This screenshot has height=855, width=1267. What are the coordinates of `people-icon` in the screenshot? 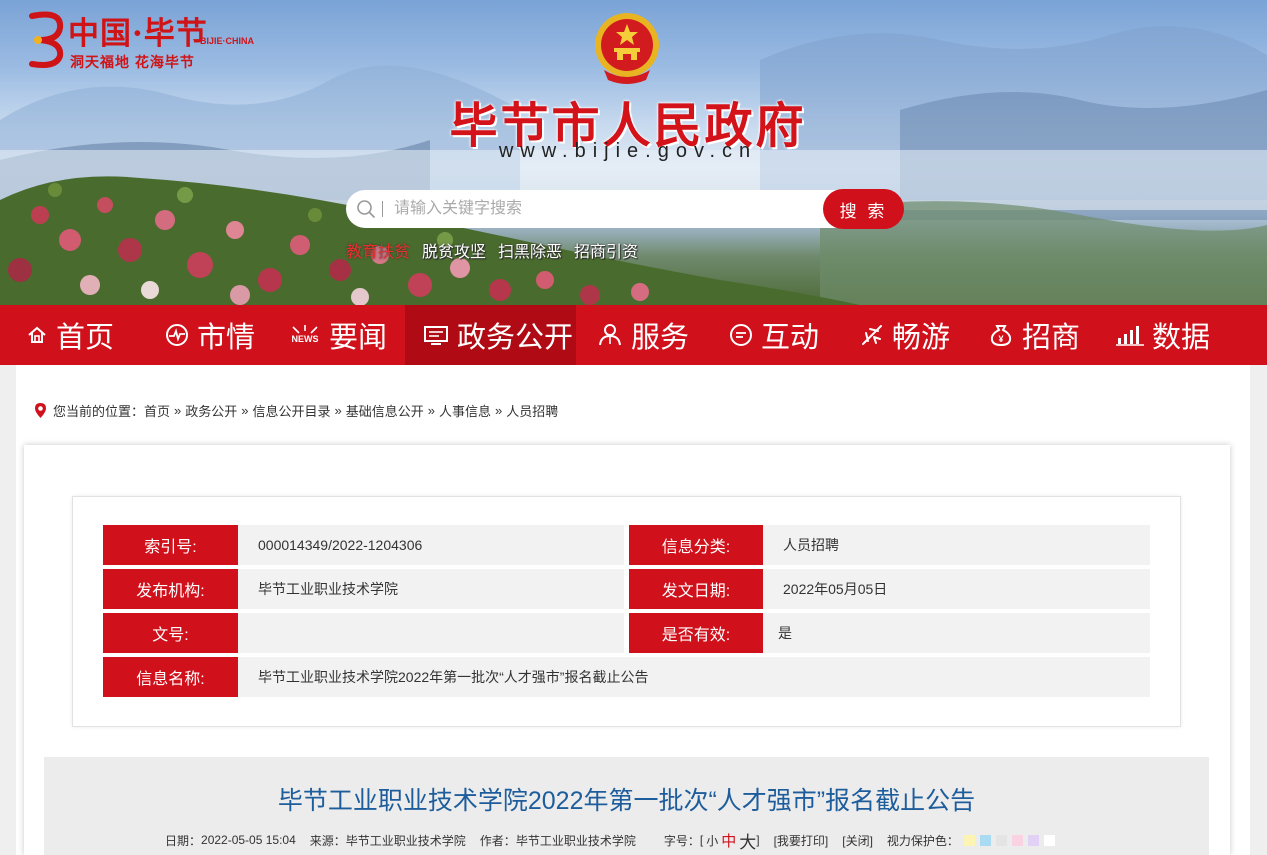 It's located at (610, 335).